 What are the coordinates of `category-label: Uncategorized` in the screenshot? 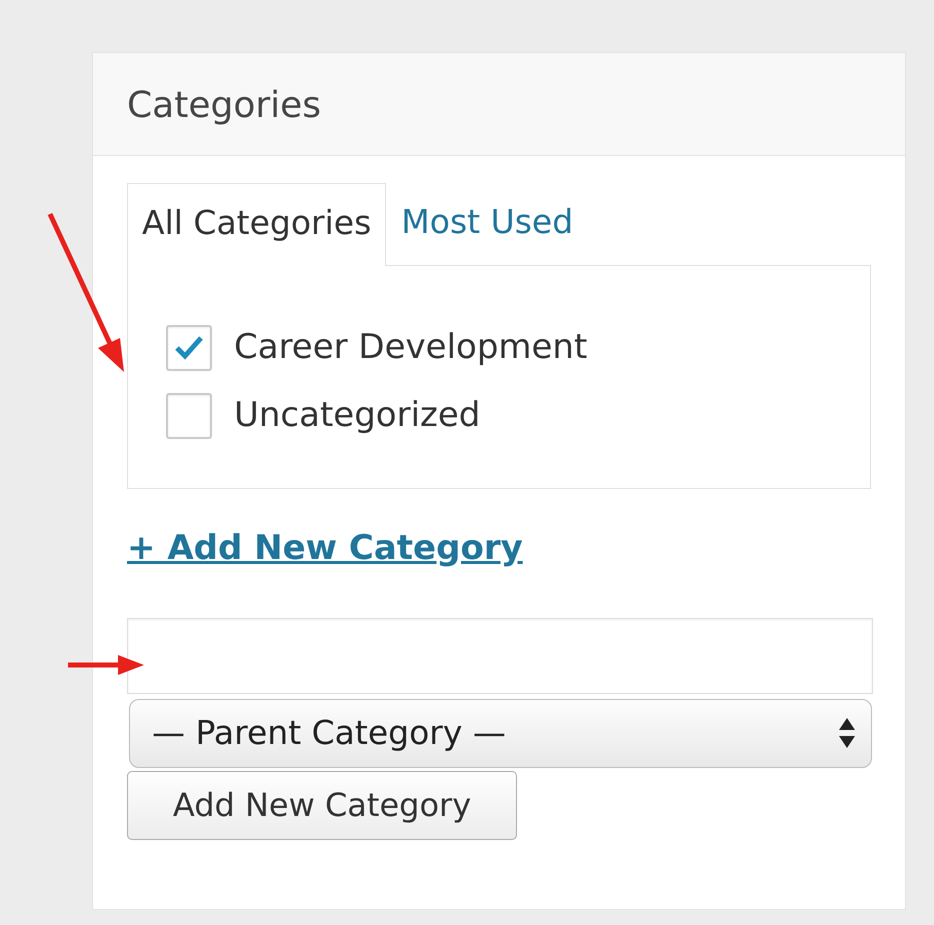 It's located at (357, 415).